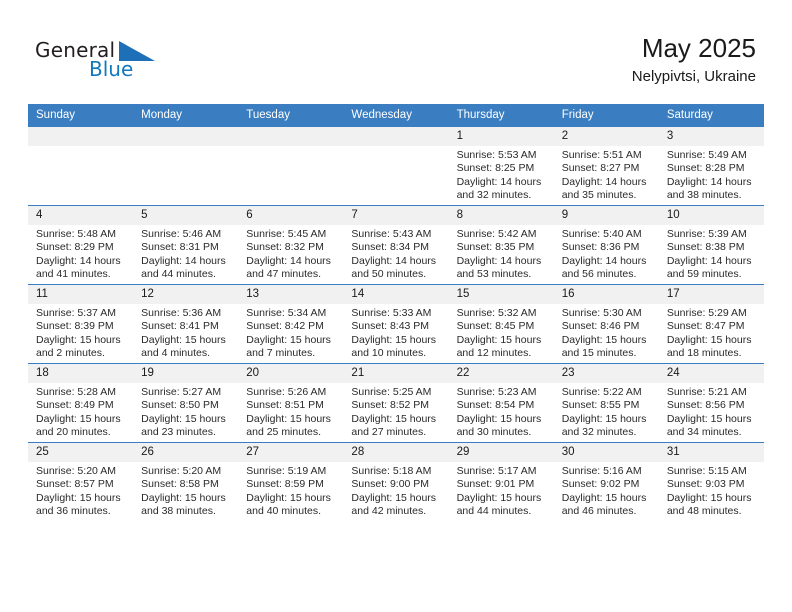  Describe the element at coordinates (496, 471) in the screenshot. I see `sunrise-time: Sunrise: 5:17 AM` at that location.